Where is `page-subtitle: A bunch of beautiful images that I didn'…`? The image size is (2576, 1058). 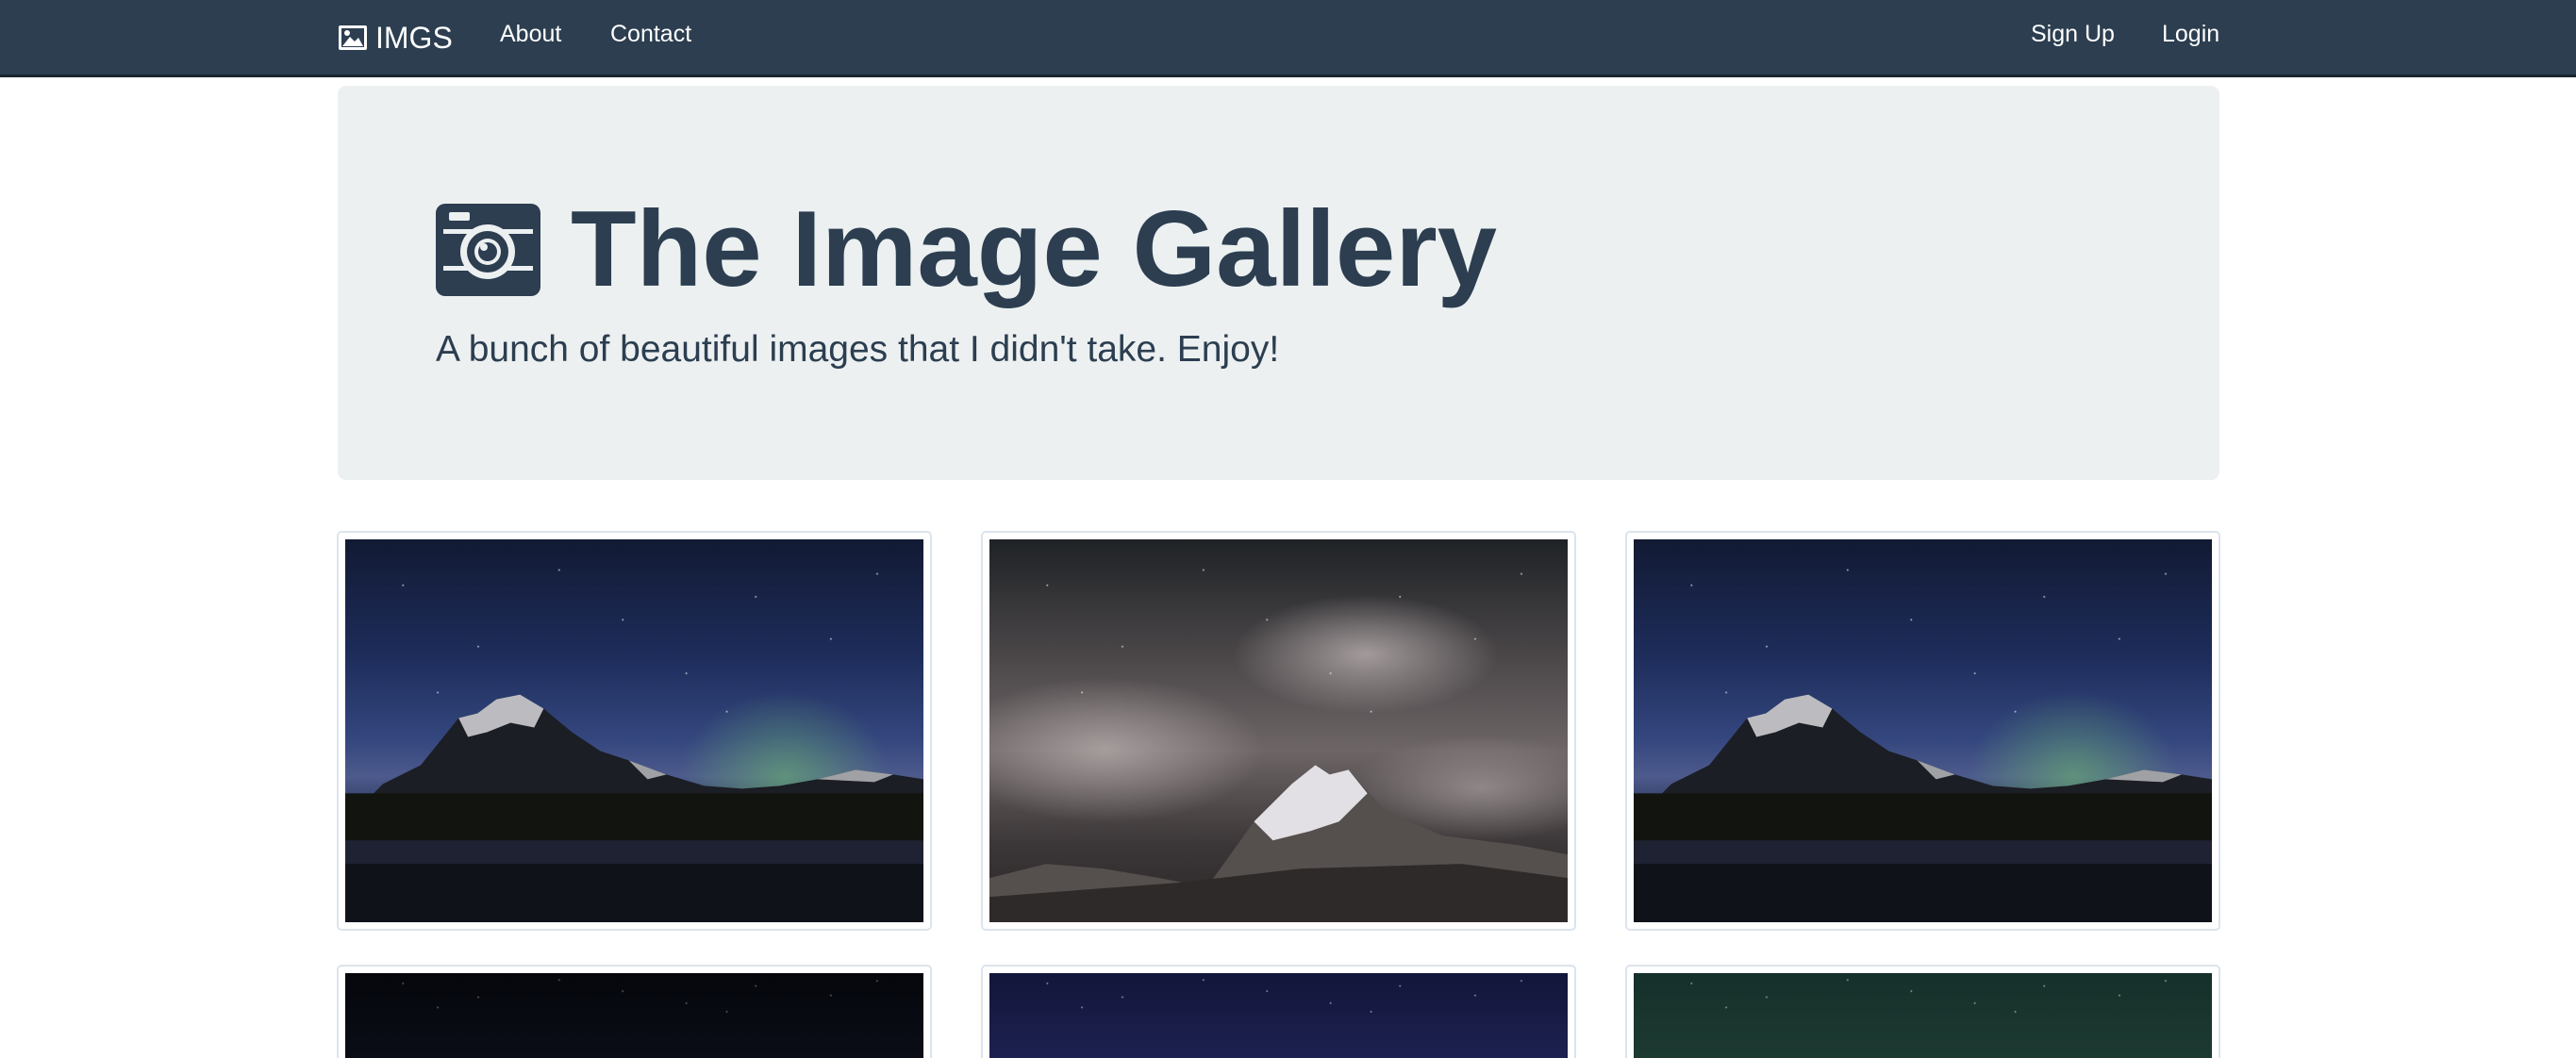
page-subtitle: A bunch of beautiful images that I didn'… is located at coordinates (858, 349).